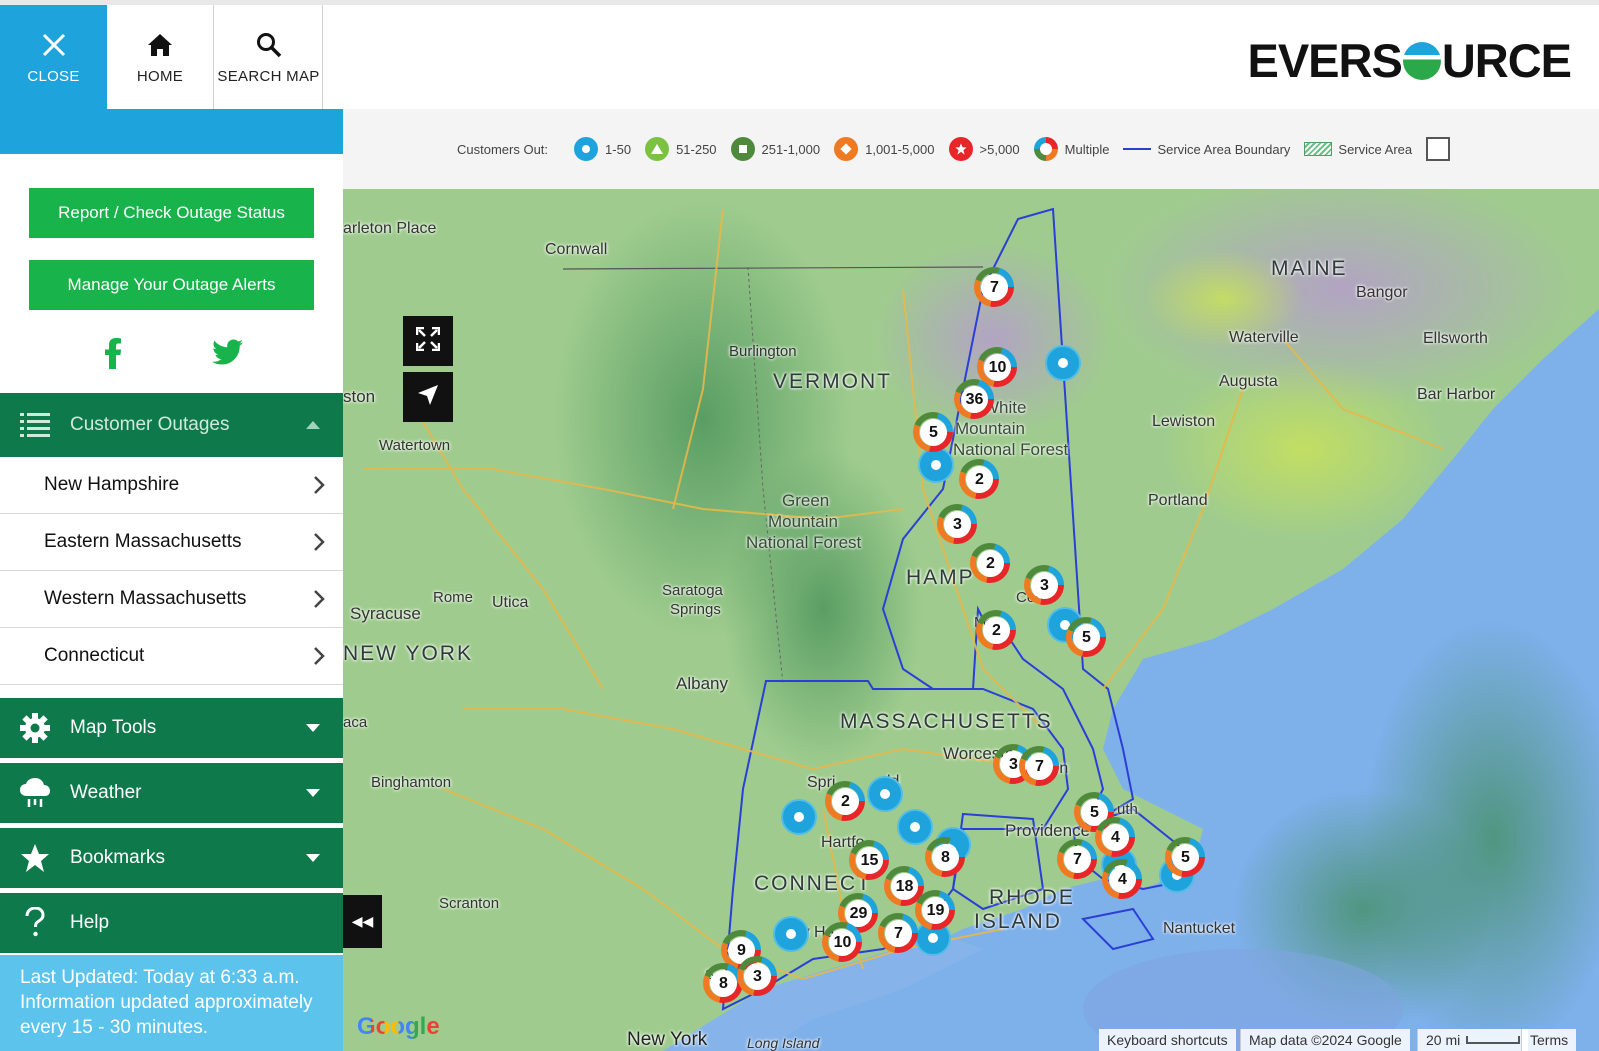 The image size is (1599, 1051). I want to click on keyboard-shortcuts-link: Keyboard shortcuts, so click(1167, 1040).